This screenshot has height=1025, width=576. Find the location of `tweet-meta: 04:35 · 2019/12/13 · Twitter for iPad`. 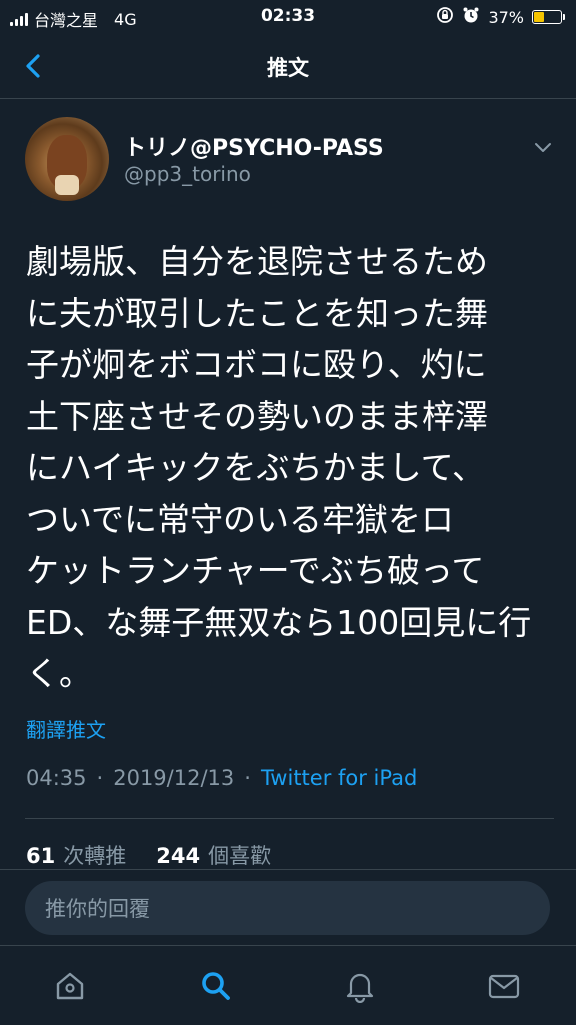

tweet-meta: 04:35 · 2019/12/13 · Twitter for iPad is located at coordinates (221, 778).